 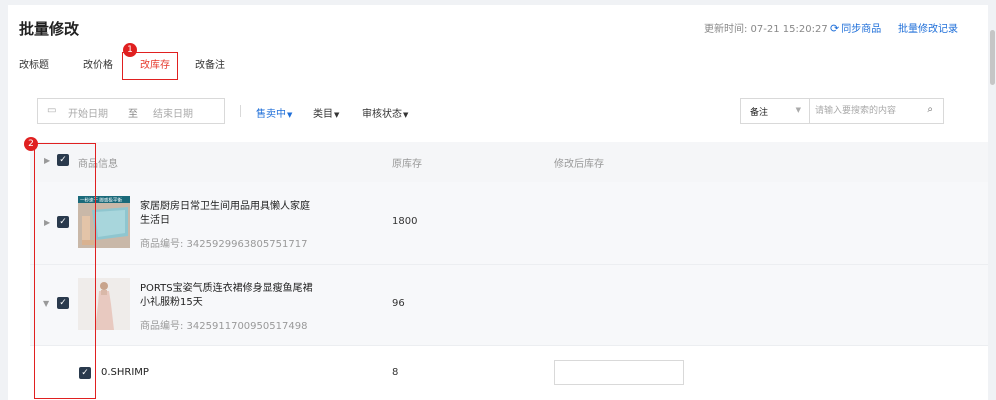 I want to click on batch-history-link: 批量修改记录, so click(x=928, y=27).